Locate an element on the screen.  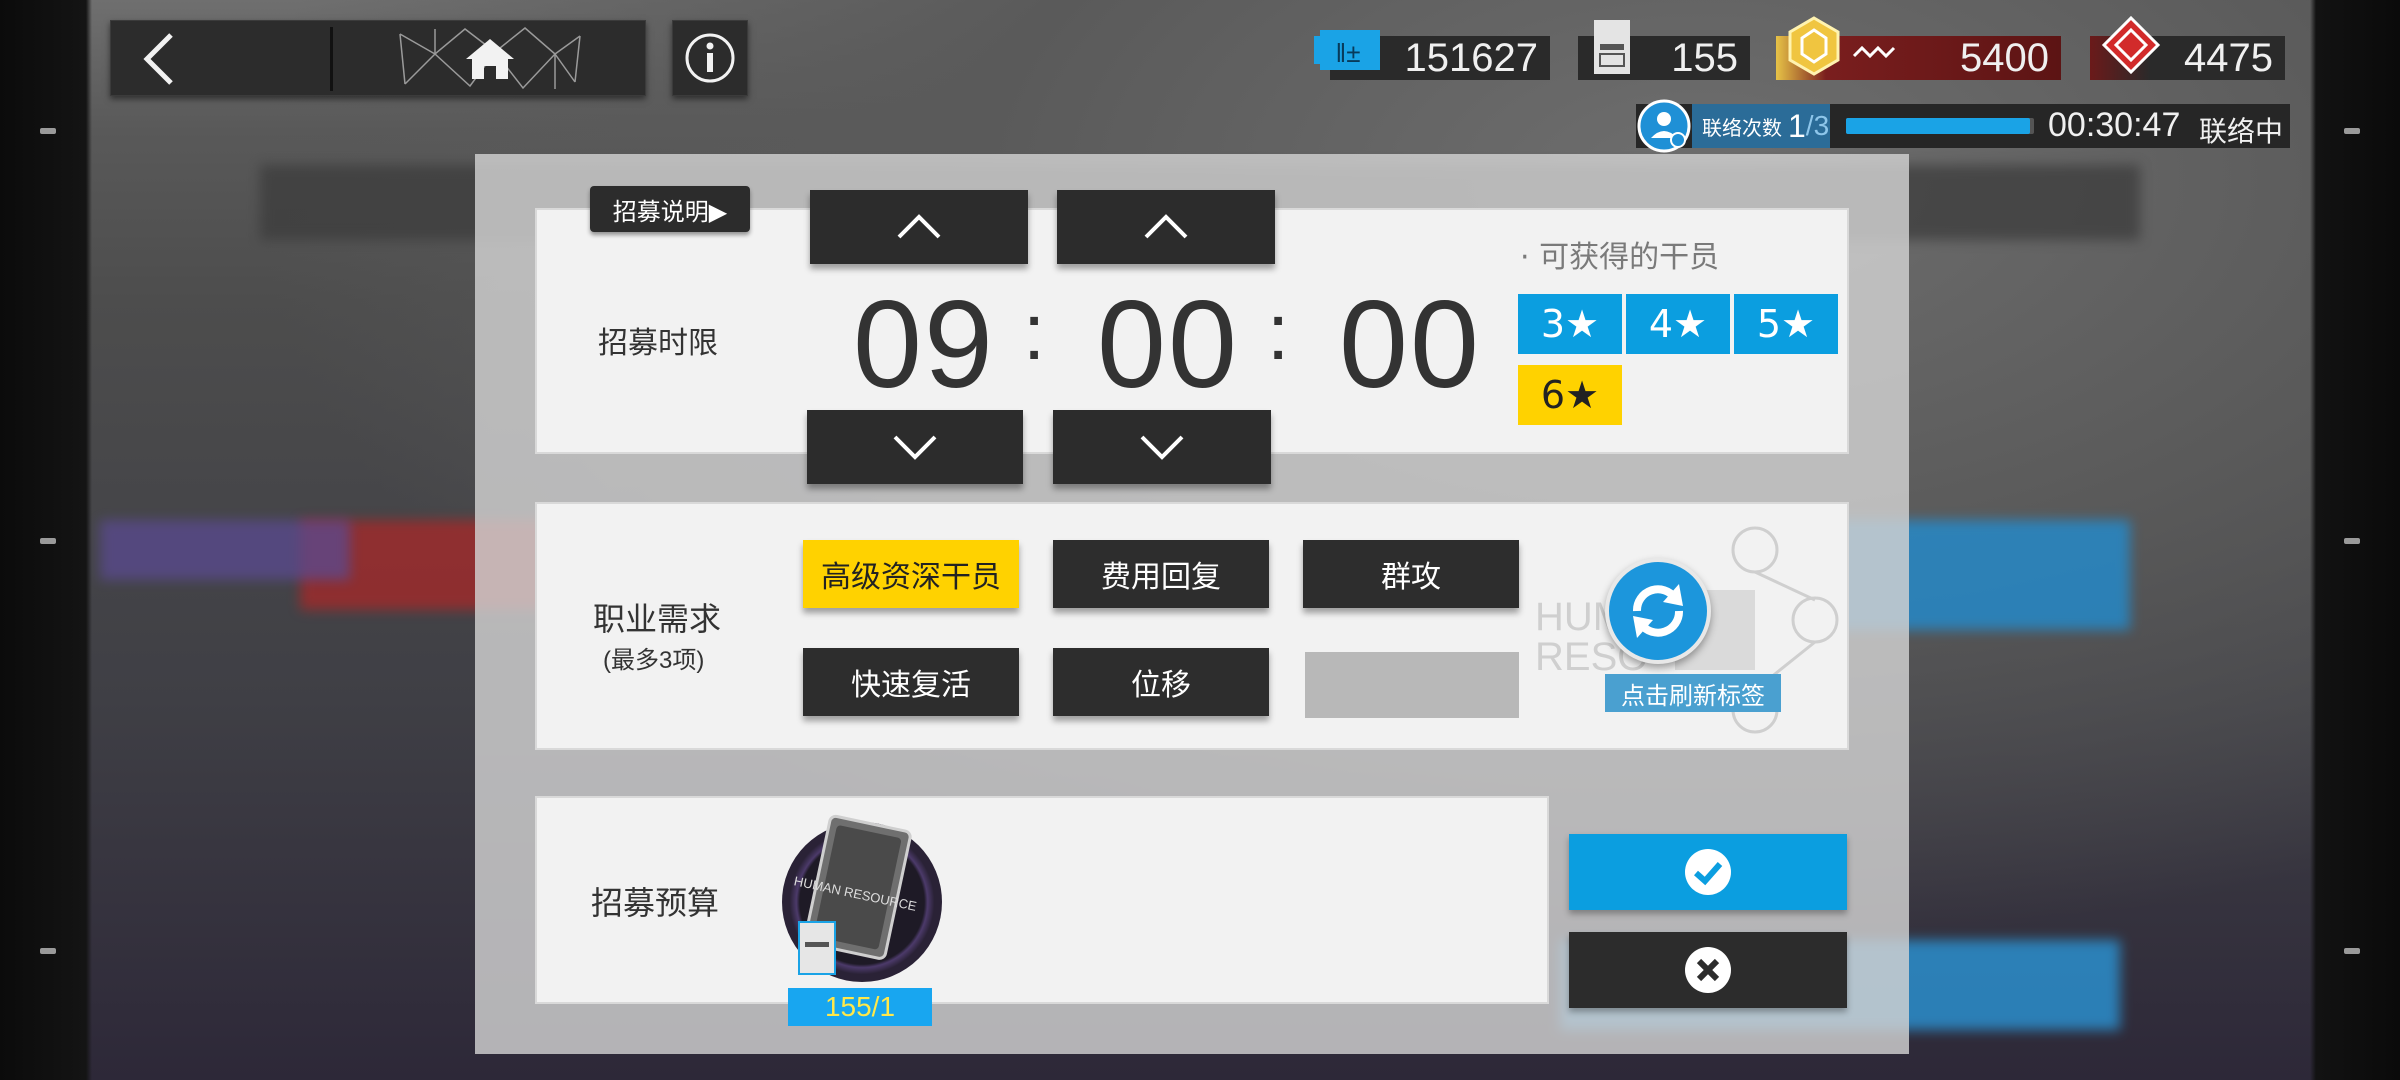
tag-dp-recovery: 费用回复 is located at coordinates (1161, 574).